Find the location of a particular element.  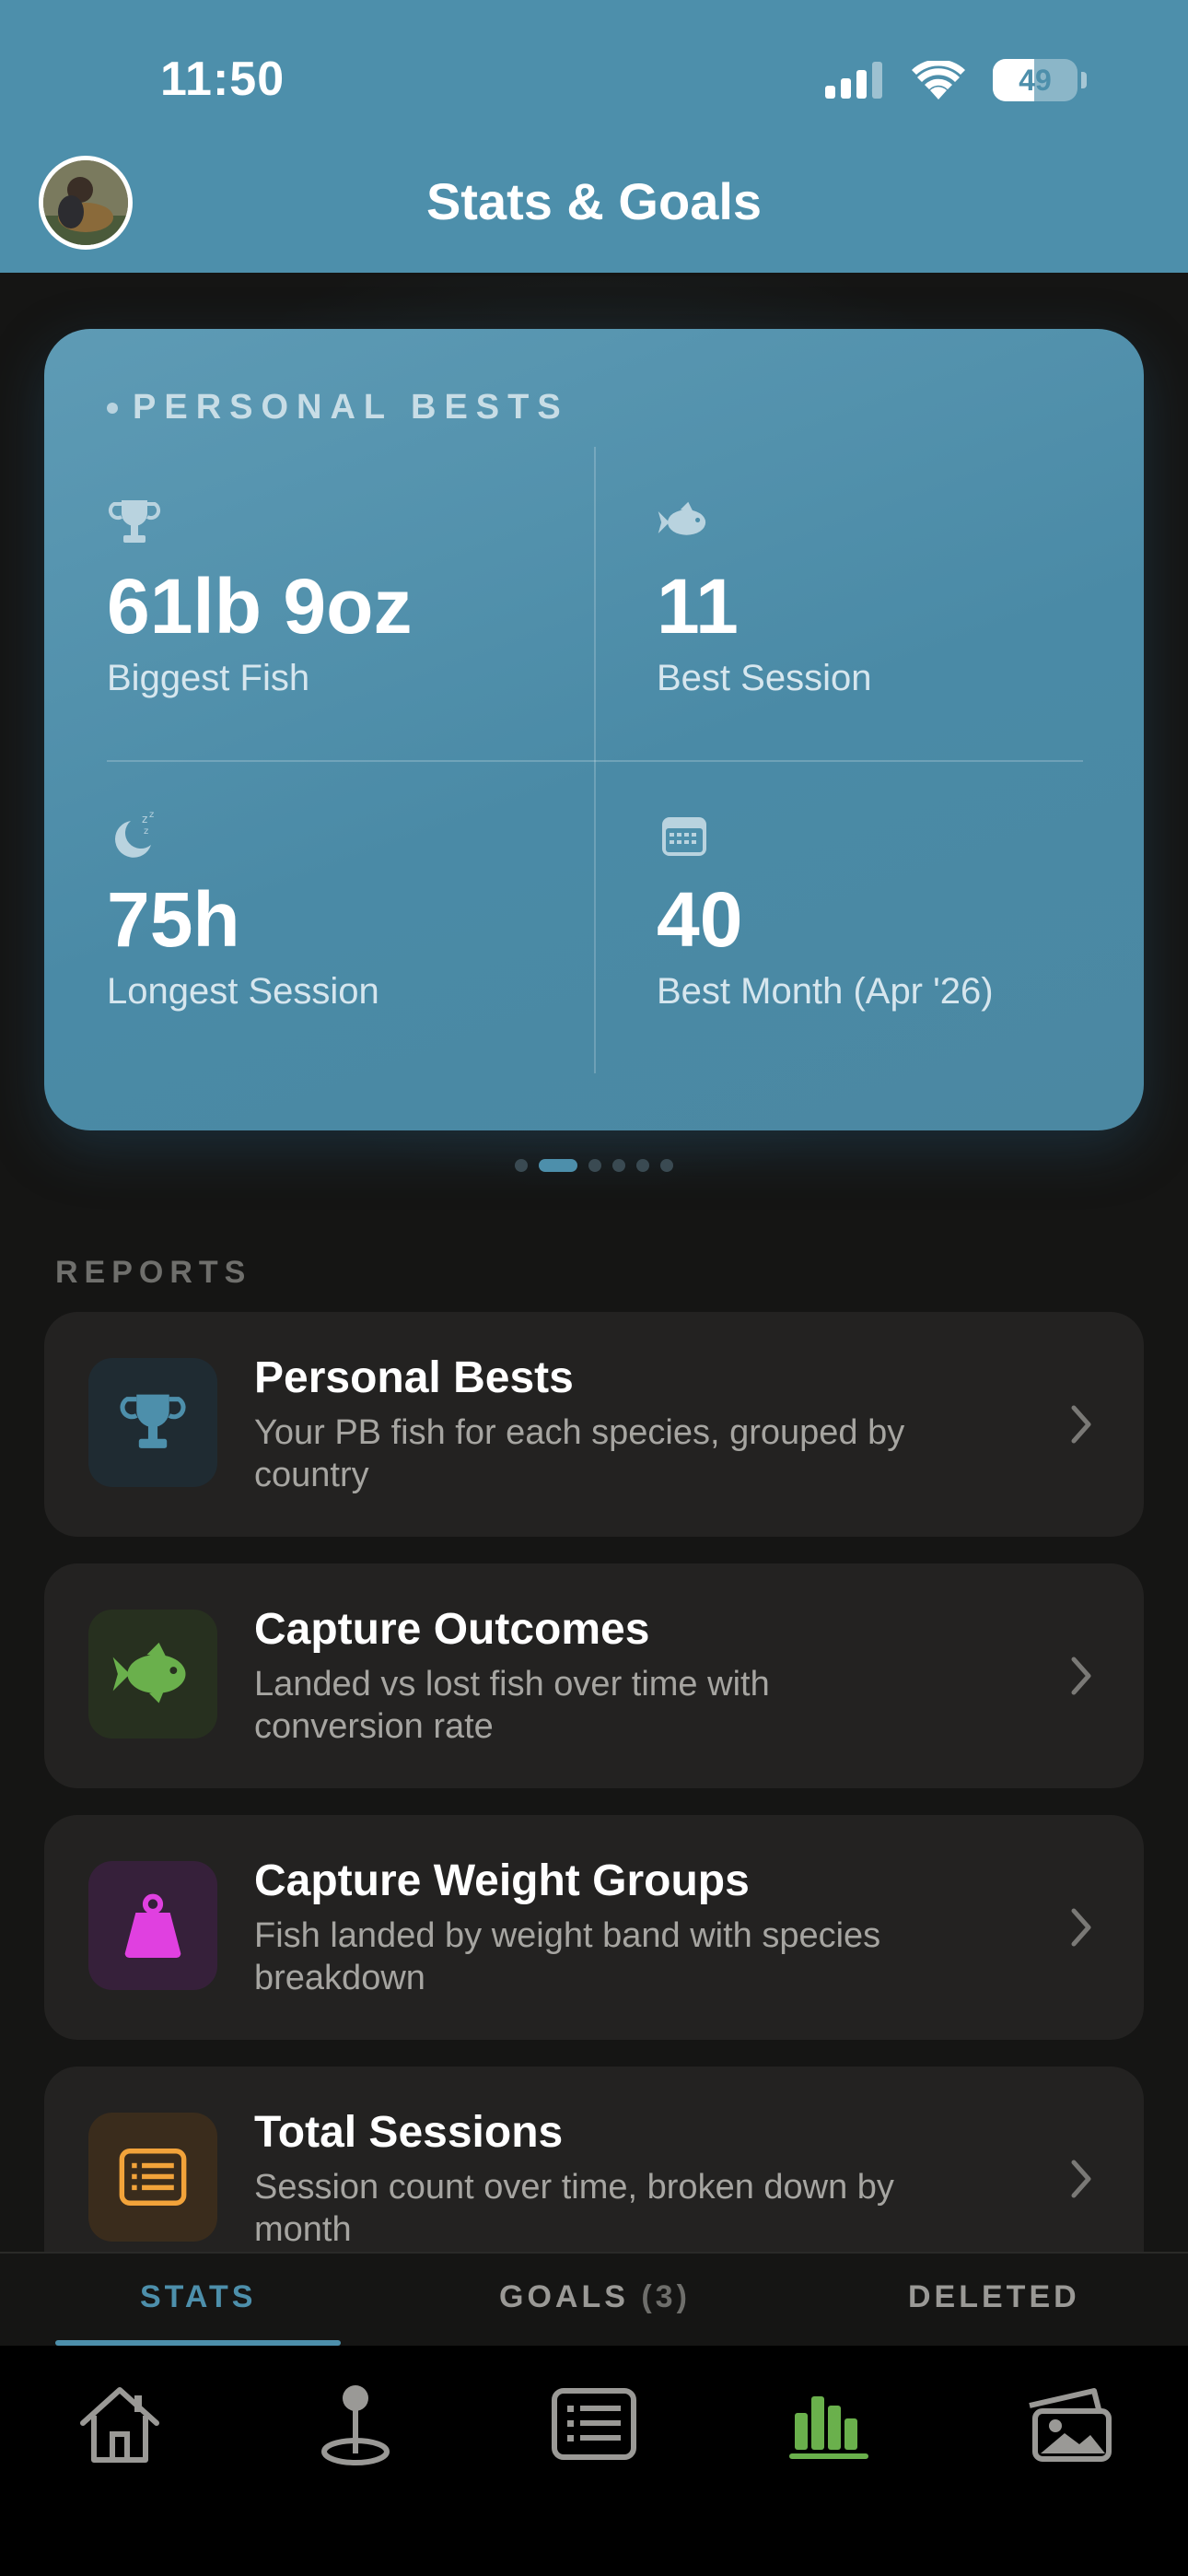

weight-icon is located at coordinates (152, 1926).